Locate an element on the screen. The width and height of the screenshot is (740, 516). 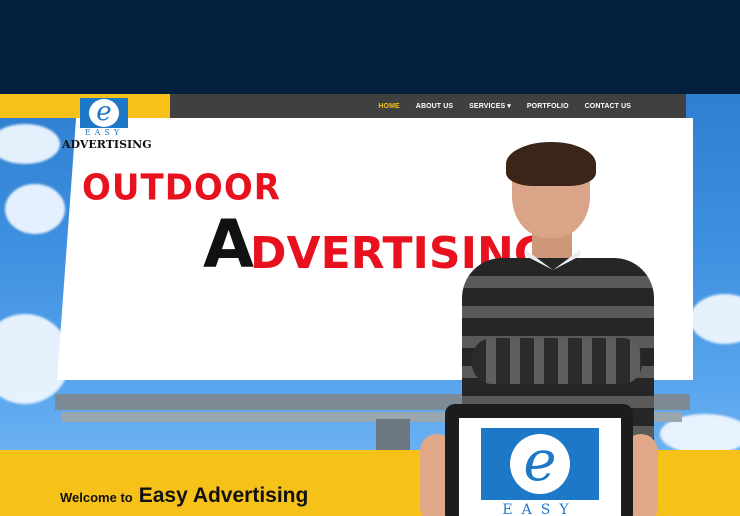
nav-contact-us: CONTACT US is located at coordinates (608, 106).